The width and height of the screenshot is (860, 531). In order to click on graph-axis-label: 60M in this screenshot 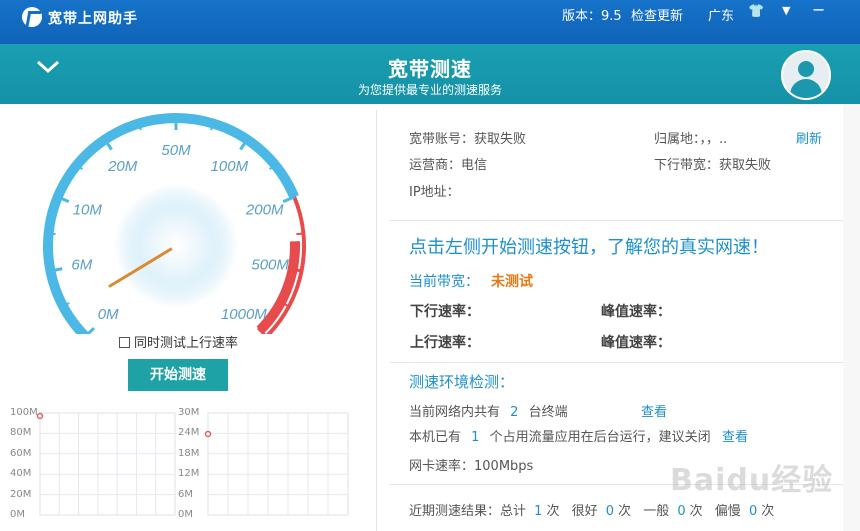, I will do `click(21, 453)`.